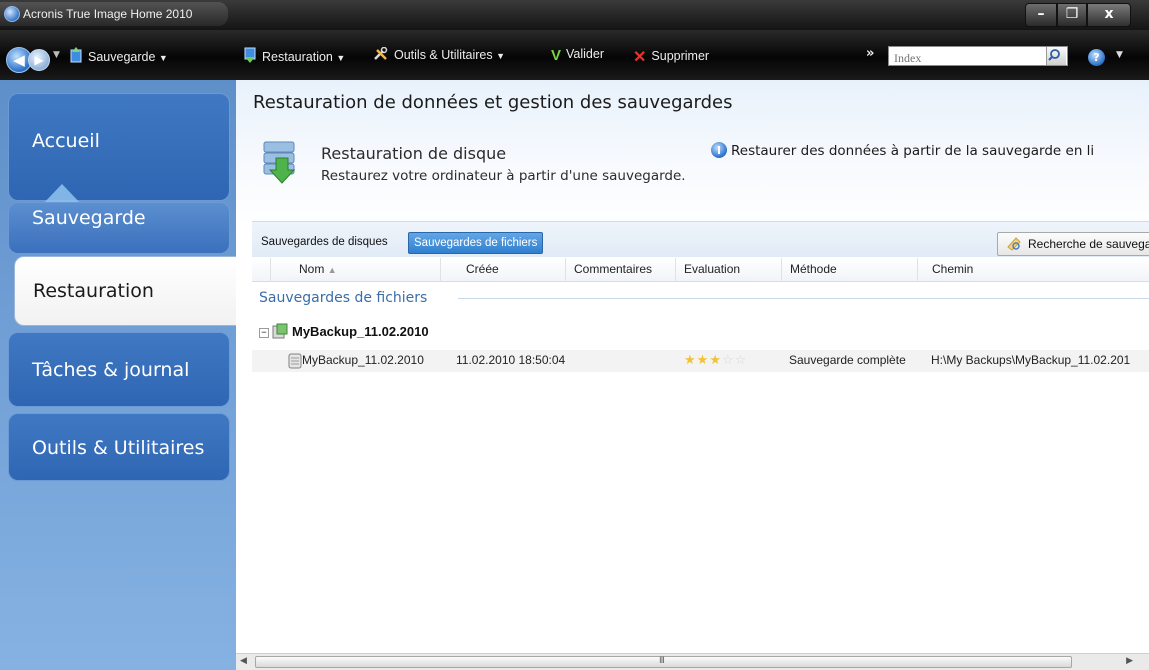 The width and height of the screenshot is (1149, 670). I want to click on disk-restore-title: Restauration de disque, so click(413, 153).